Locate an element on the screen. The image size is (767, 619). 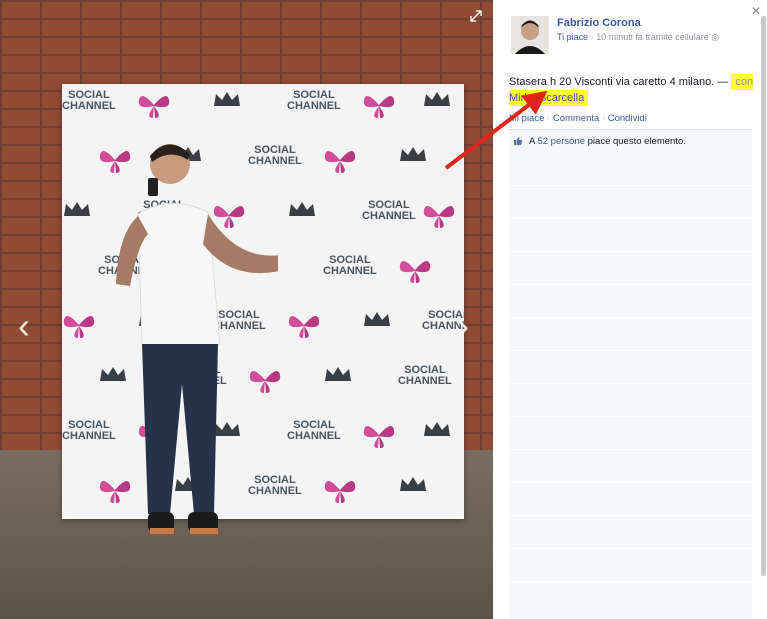
share-button: Condividi is located at coordinates (627, 118).